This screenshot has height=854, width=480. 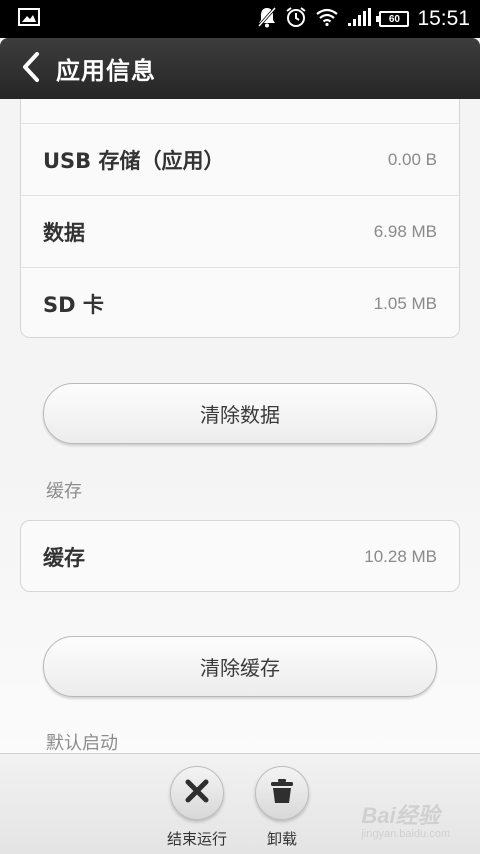 I want to click on row-label: 缓存, so click(x=64, y=558).